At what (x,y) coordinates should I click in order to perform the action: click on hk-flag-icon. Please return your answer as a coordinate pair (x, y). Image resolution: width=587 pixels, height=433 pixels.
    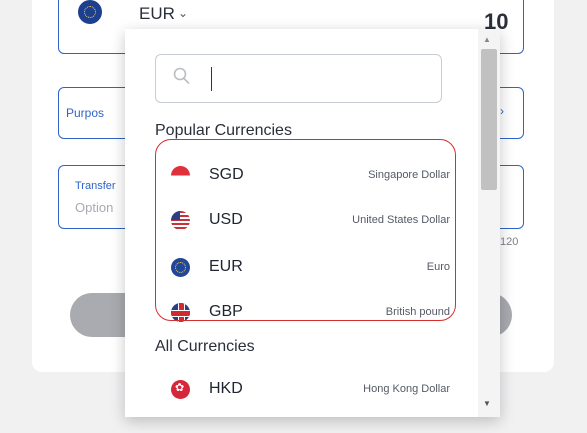
    Looking at the image, I should click on (180, 389).